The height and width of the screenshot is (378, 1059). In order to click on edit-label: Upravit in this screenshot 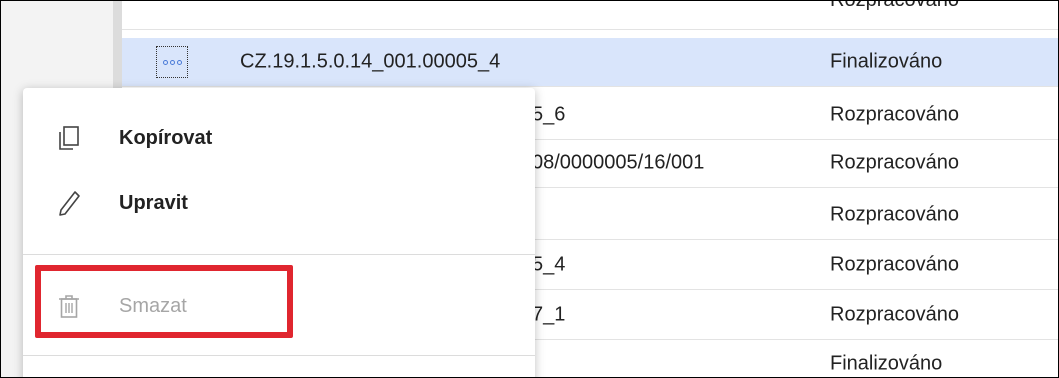, I will do `click(153, 202)`.